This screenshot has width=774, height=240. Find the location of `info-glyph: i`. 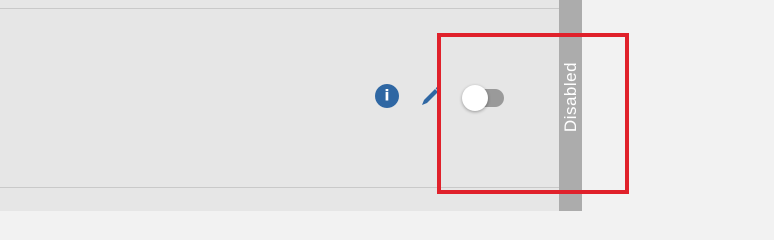

info-glyph: i is located at coordinates (387, 95).